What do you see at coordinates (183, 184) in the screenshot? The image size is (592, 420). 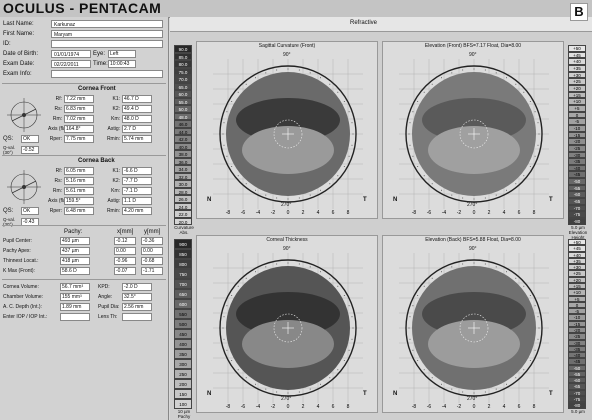 I see `scale-cell: 30.0` at bounding box center [183, 184].